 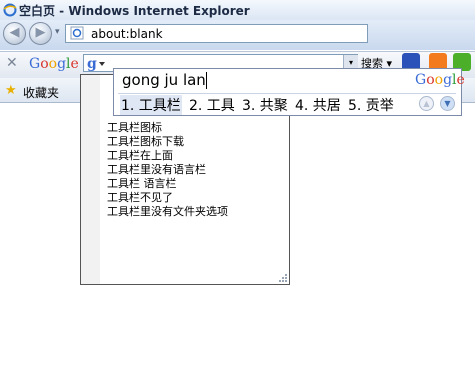 I want to click on history-dropdown-icon: ▾, so click(x=57, y=32).